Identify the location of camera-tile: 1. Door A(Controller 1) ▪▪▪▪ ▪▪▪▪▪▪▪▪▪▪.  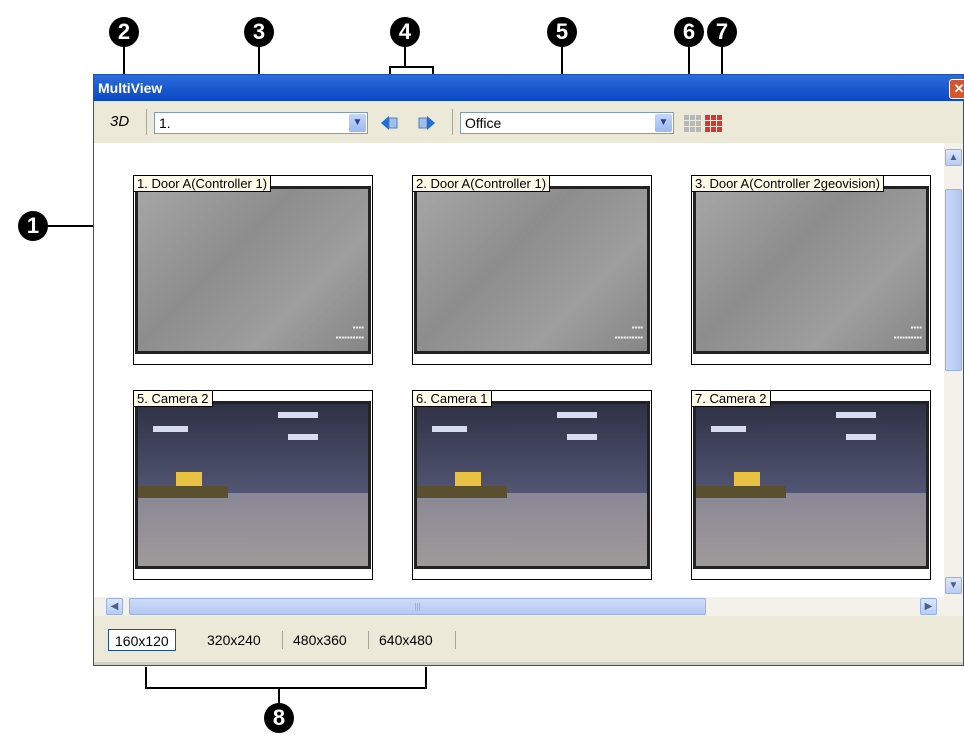
(253, 270).